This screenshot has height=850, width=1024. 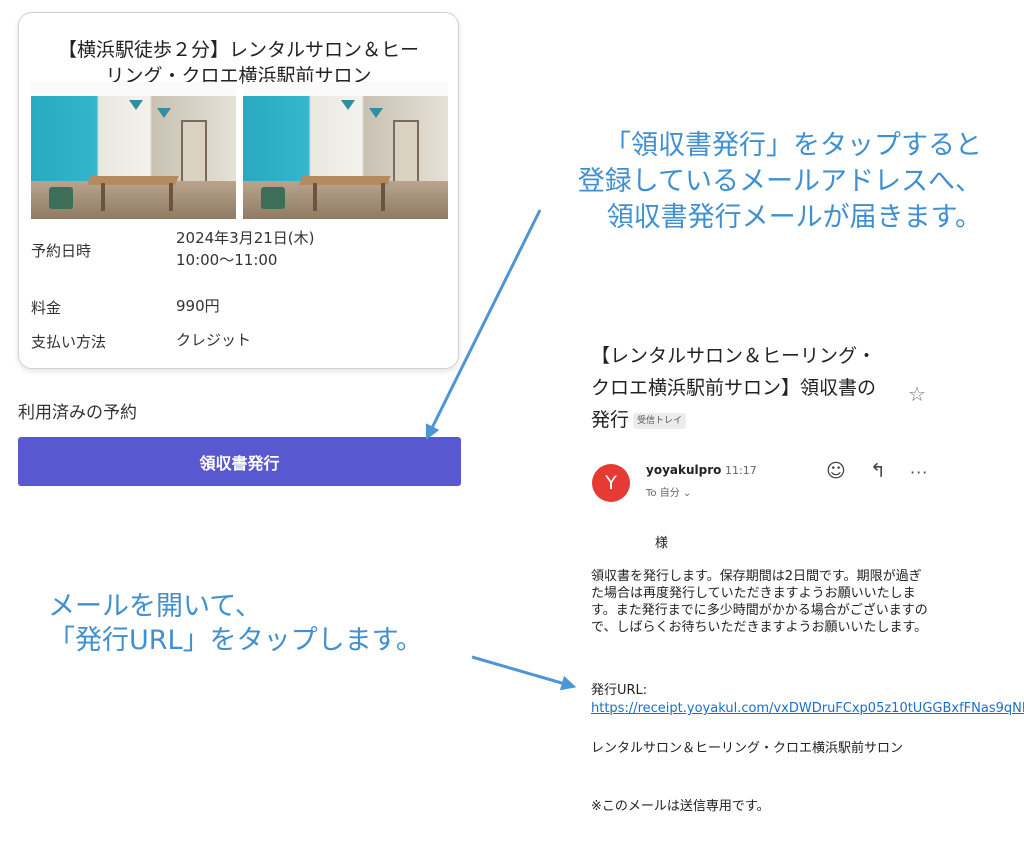 I want to click on detail-row-datetime: 予約日時 2024年3月21日(木) 10:00〜11:00, so click(x=241, y=253).